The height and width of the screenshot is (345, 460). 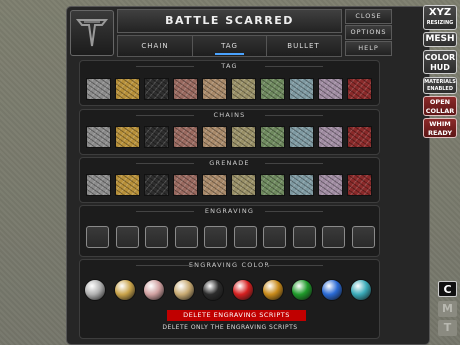 I want to click on engraving-color-balls, so click(x=228, y=290).